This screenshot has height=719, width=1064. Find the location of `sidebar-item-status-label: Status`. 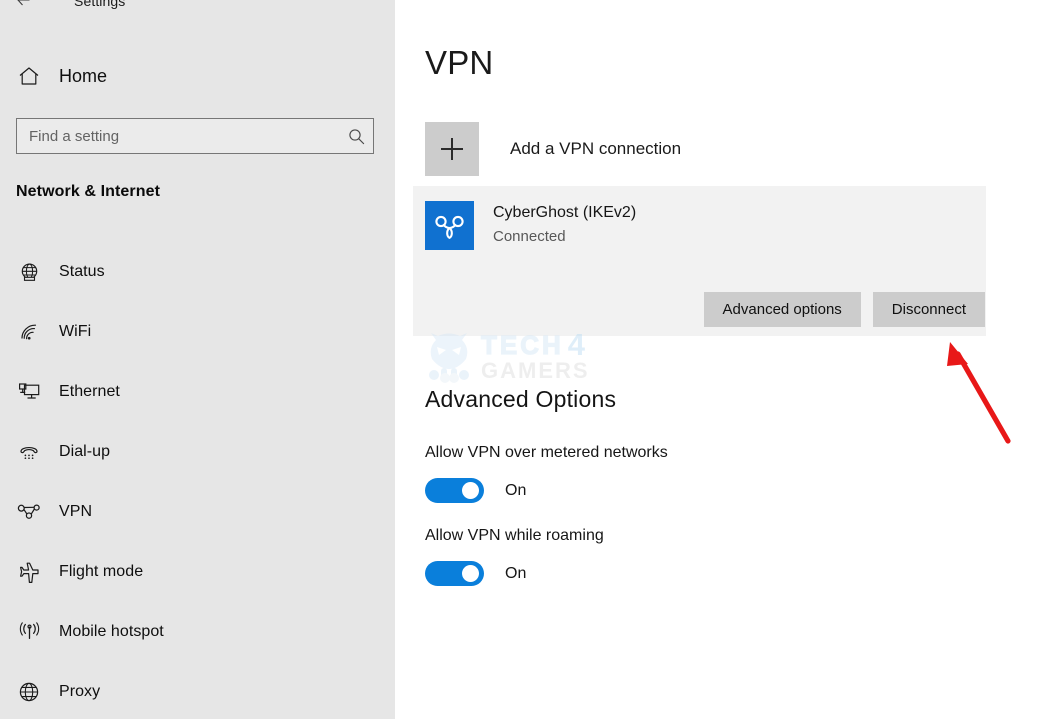

sidebar-item-status-label: Status is located at coordinates (82, 271).